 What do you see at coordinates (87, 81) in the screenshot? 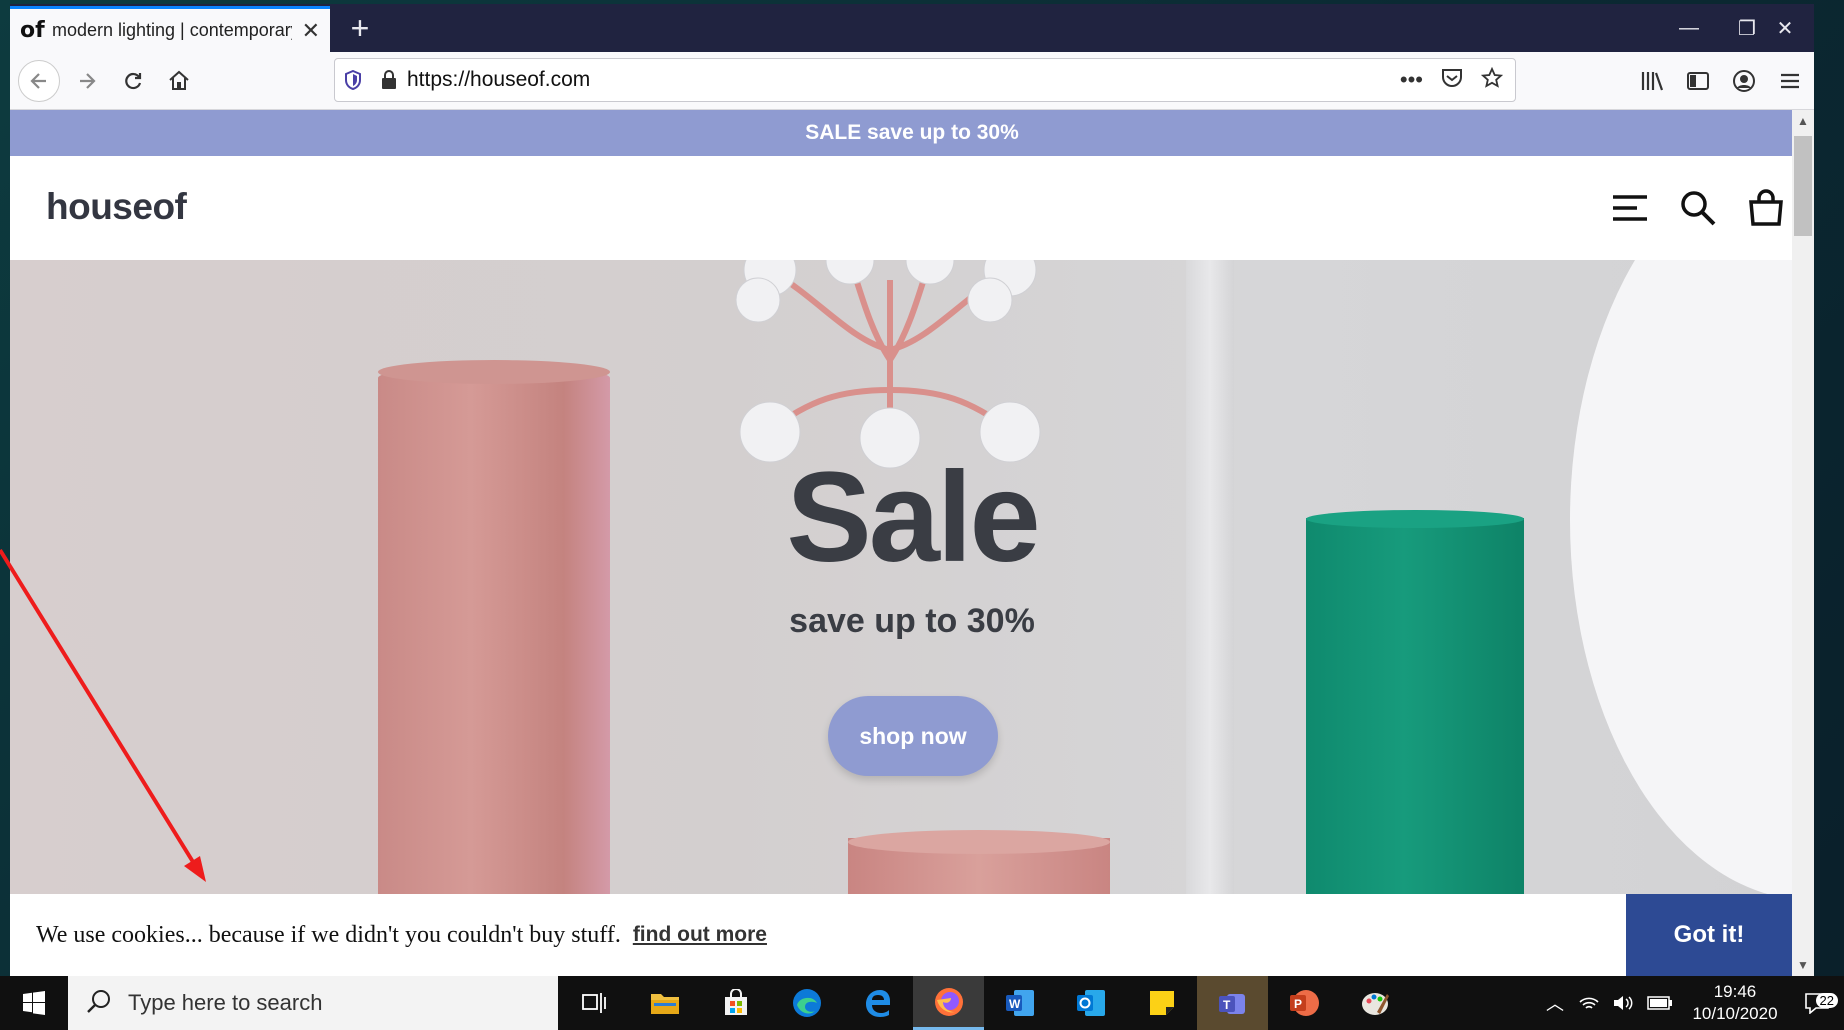
I see `forward-icon` at bounding box center [87, 81].